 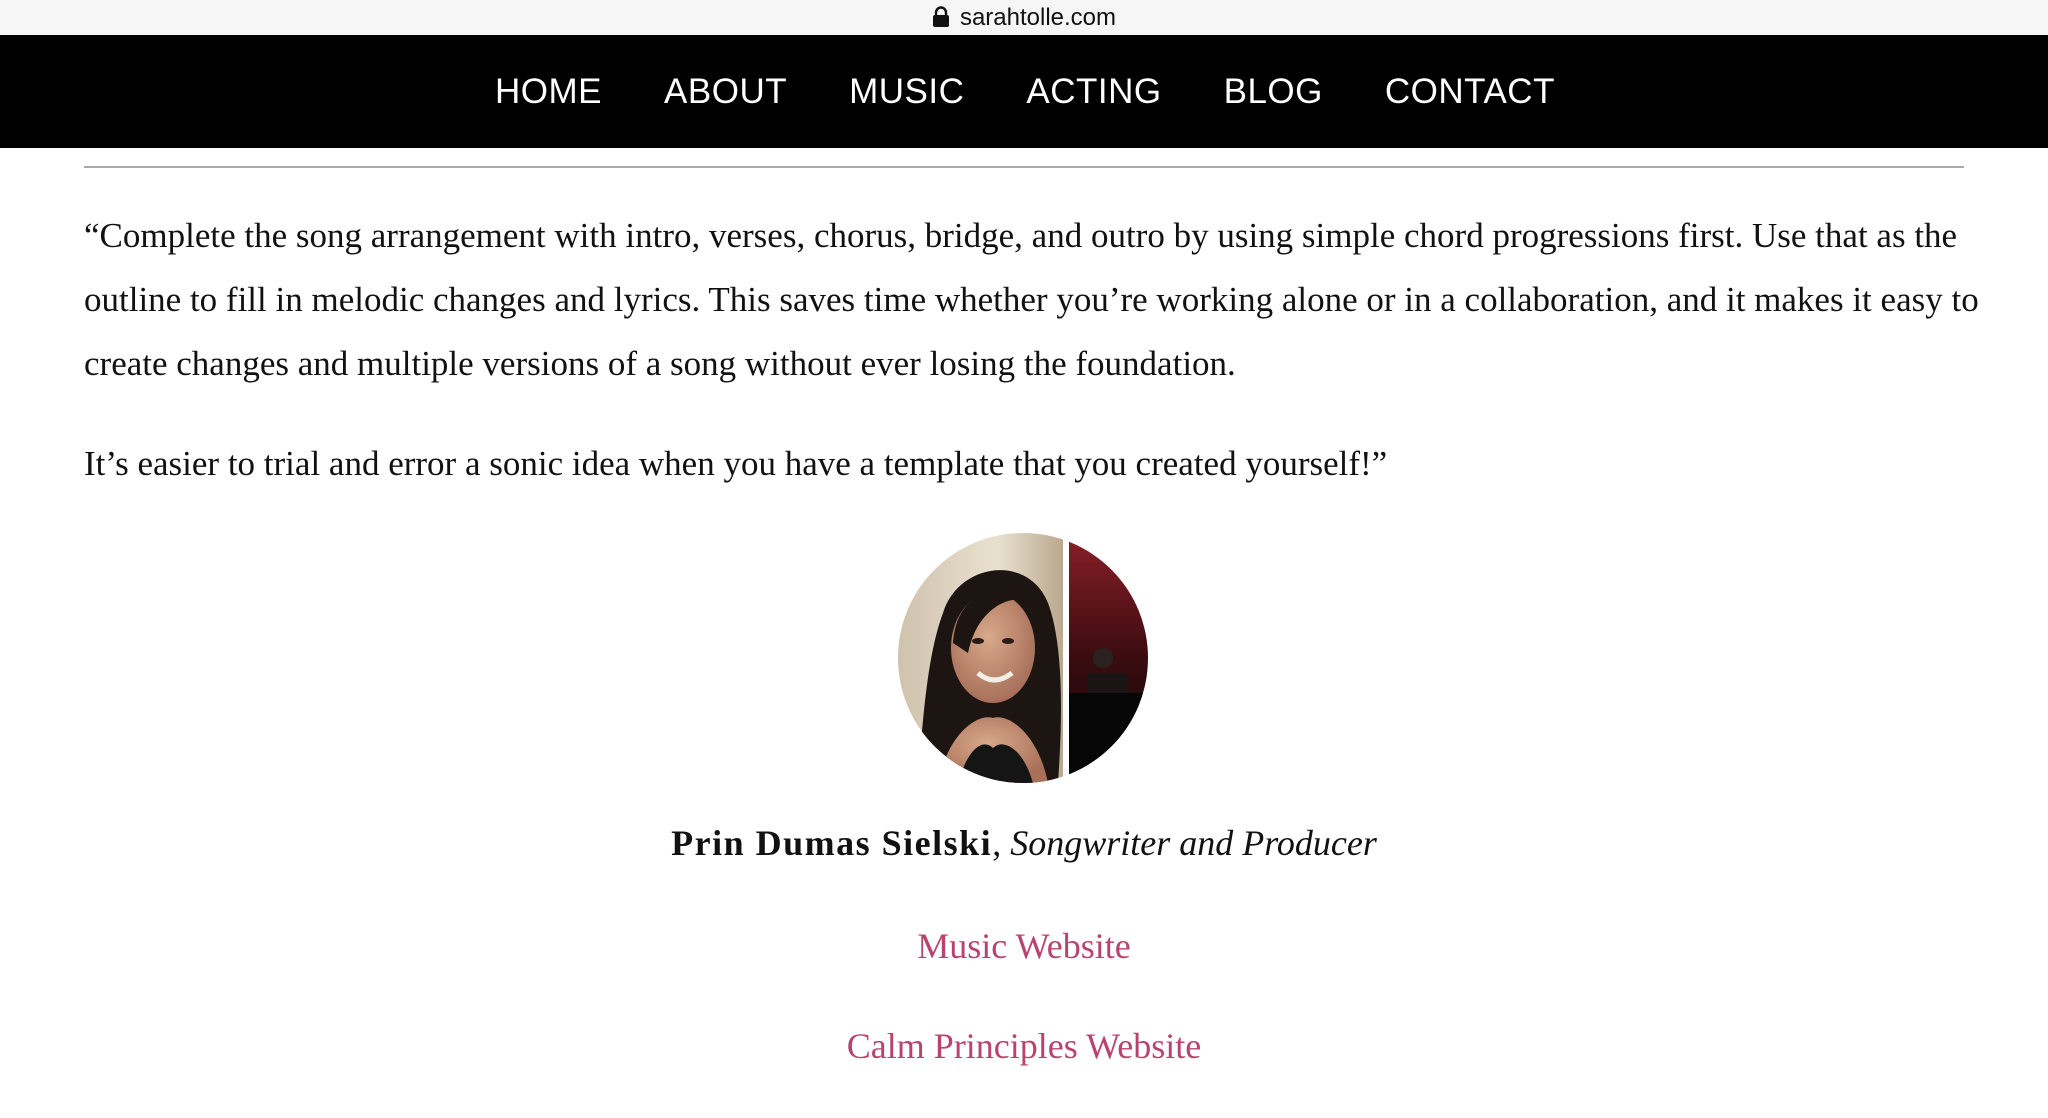 I want to click on section-divider, so click(x=1024, y=167).